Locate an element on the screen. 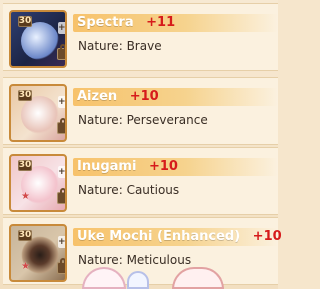  nature-value: Perseverance is located at coordinates (167, 120).